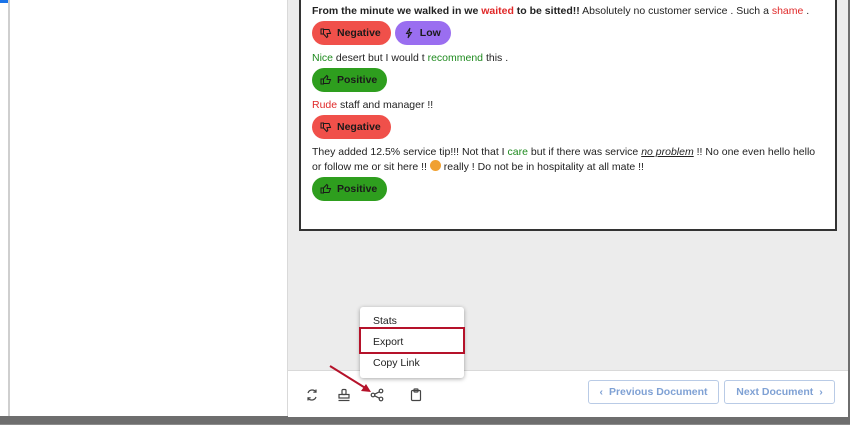  What do you see at coordinates (497, 11) in the screenshot?
I see `negative-keyword: waited` at bounding box center [497, 11].